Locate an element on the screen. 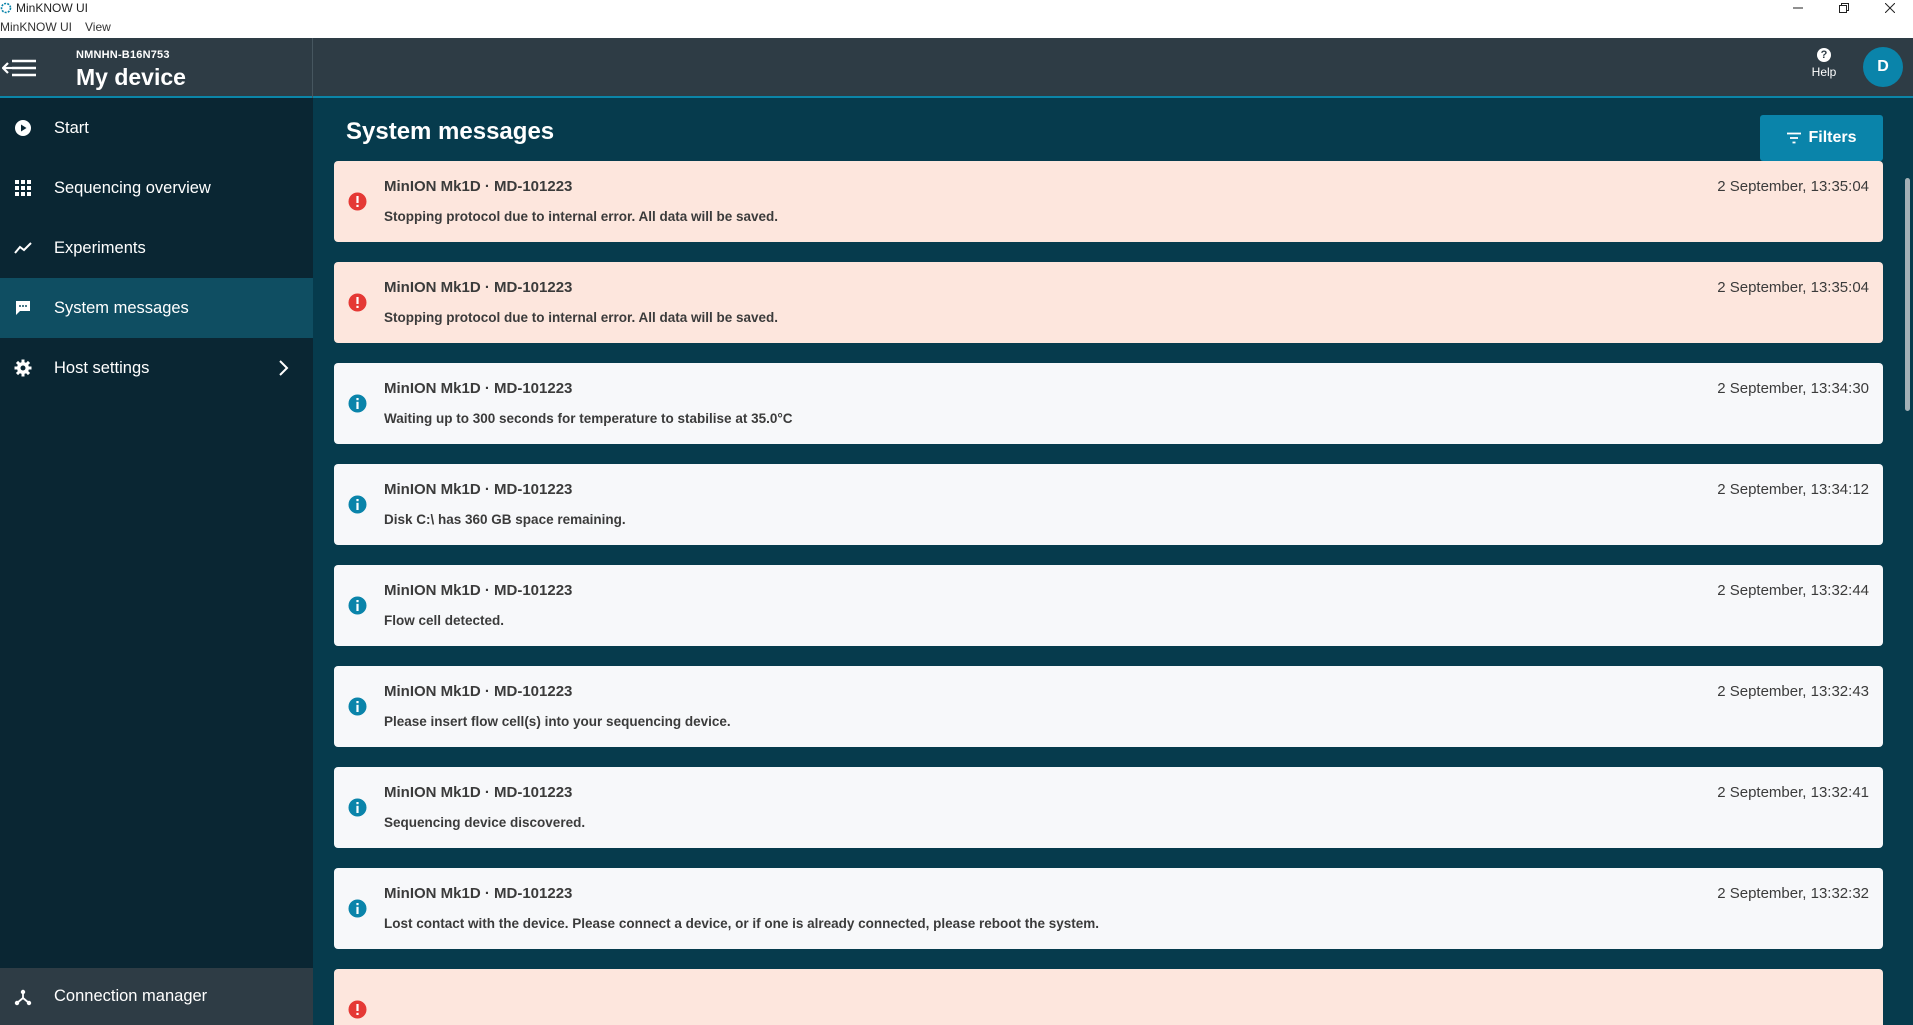 This screenshot has width=1913, height=1025. play-circle-icon is located at coordinates (23, 128).